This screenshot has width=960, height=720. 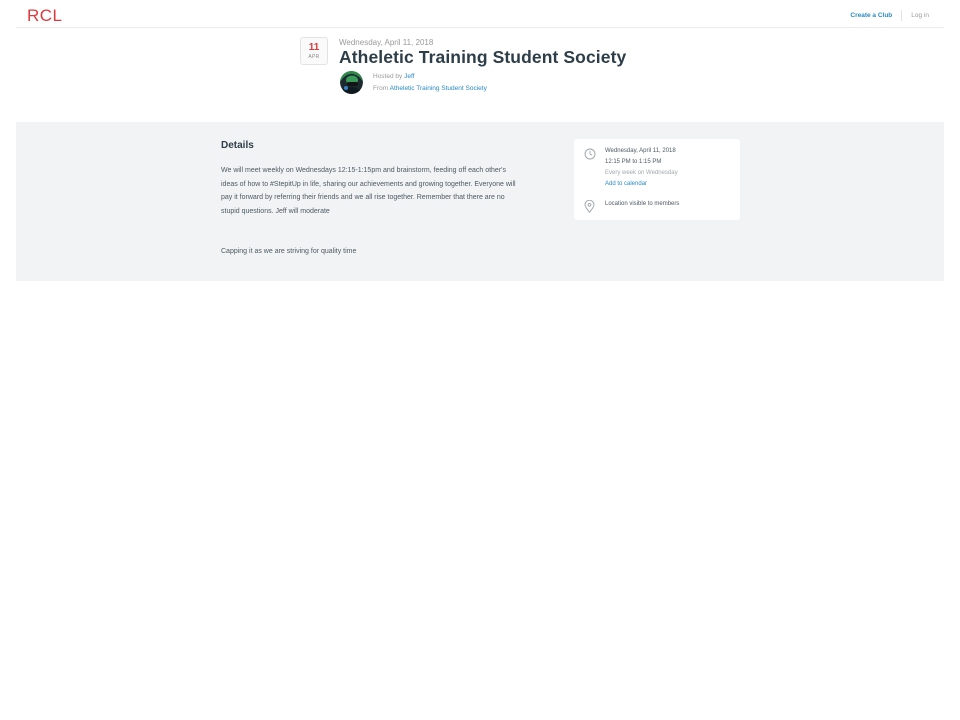 I want to click on avatar-image, so click(x=351, y=82).